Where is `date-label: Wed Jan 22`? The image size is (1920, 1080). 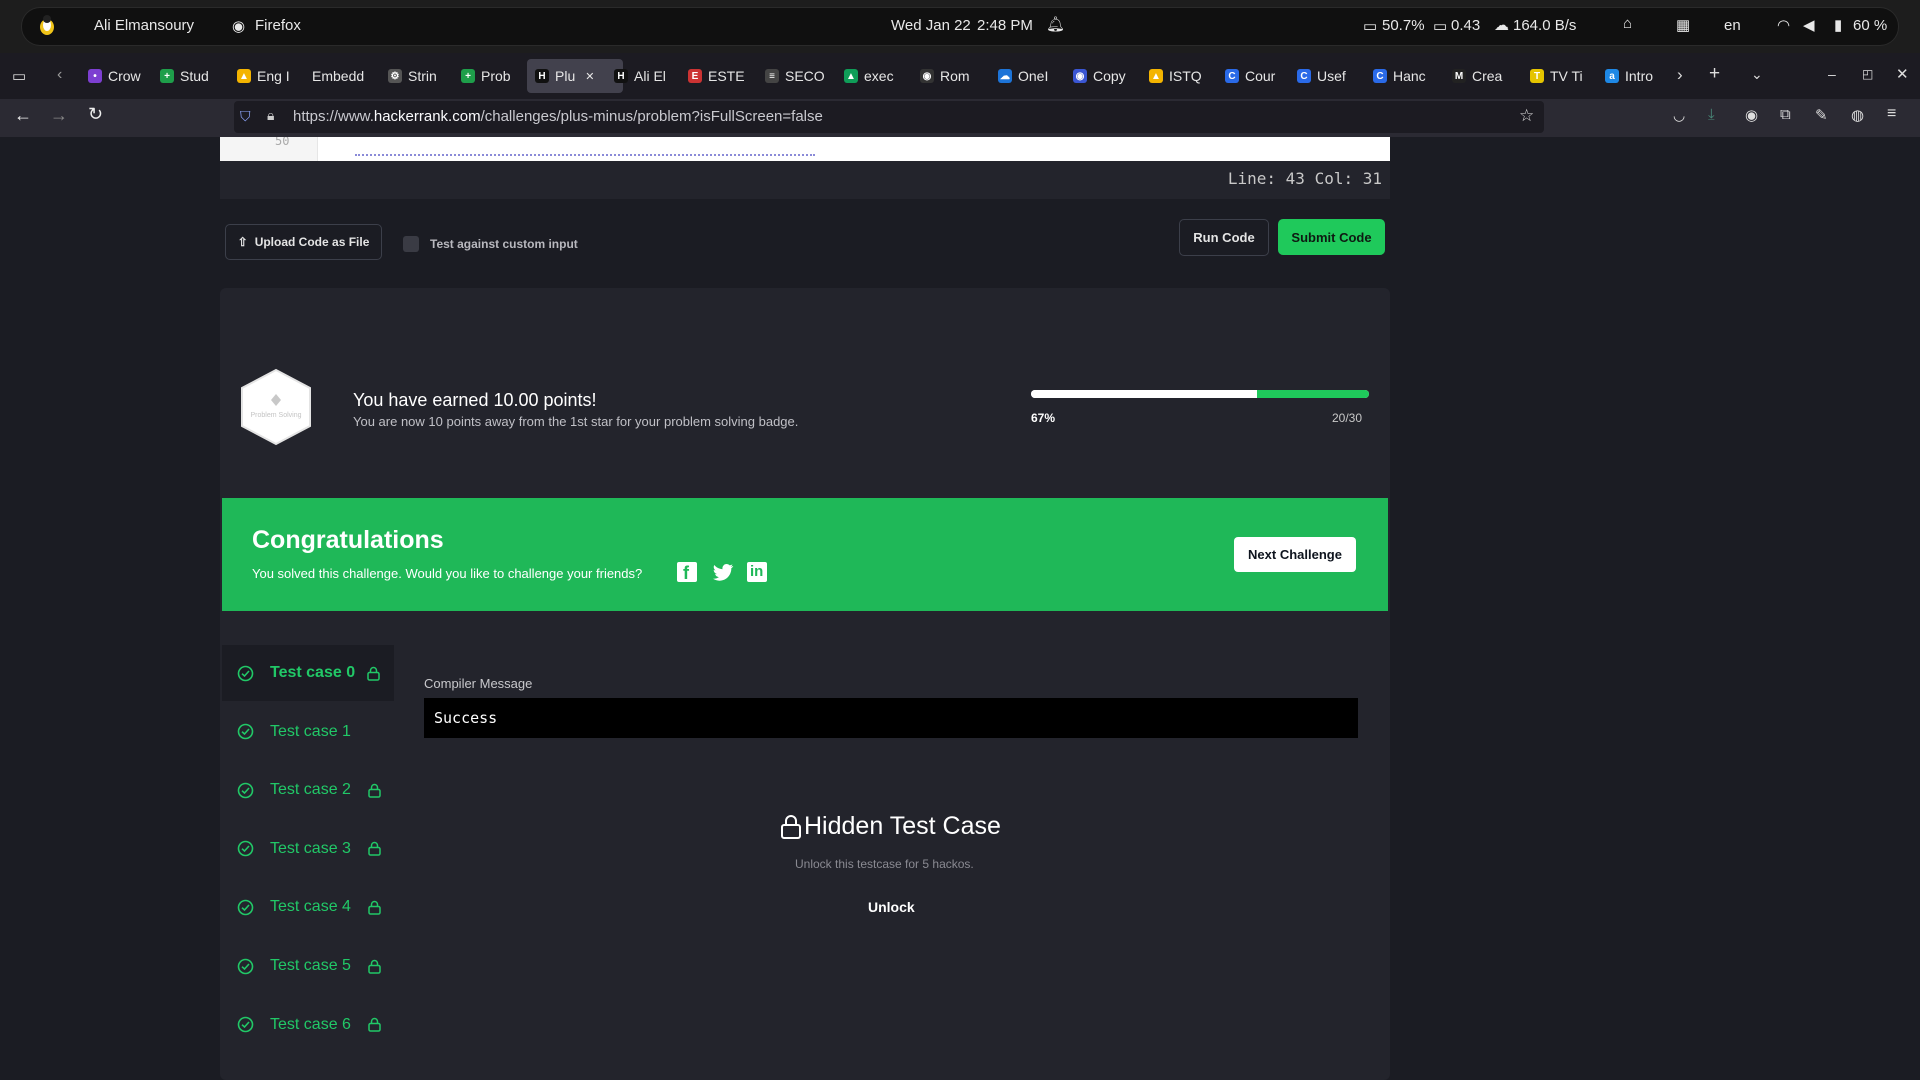 date-label: Wed Jan 22 is located at coordinates (931, 25).